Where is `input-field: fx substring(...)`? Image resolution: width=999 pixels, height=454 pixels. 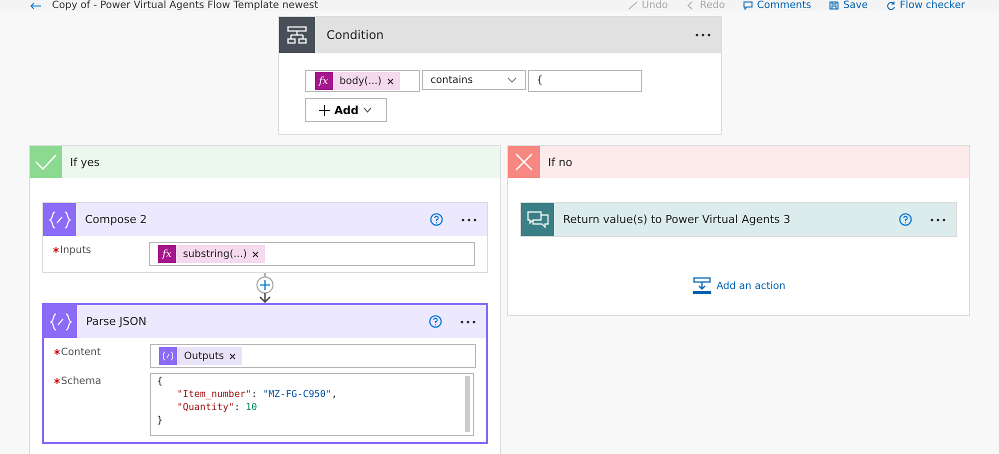
input-field: fx substring(...) is located at coordinates (312, 254).